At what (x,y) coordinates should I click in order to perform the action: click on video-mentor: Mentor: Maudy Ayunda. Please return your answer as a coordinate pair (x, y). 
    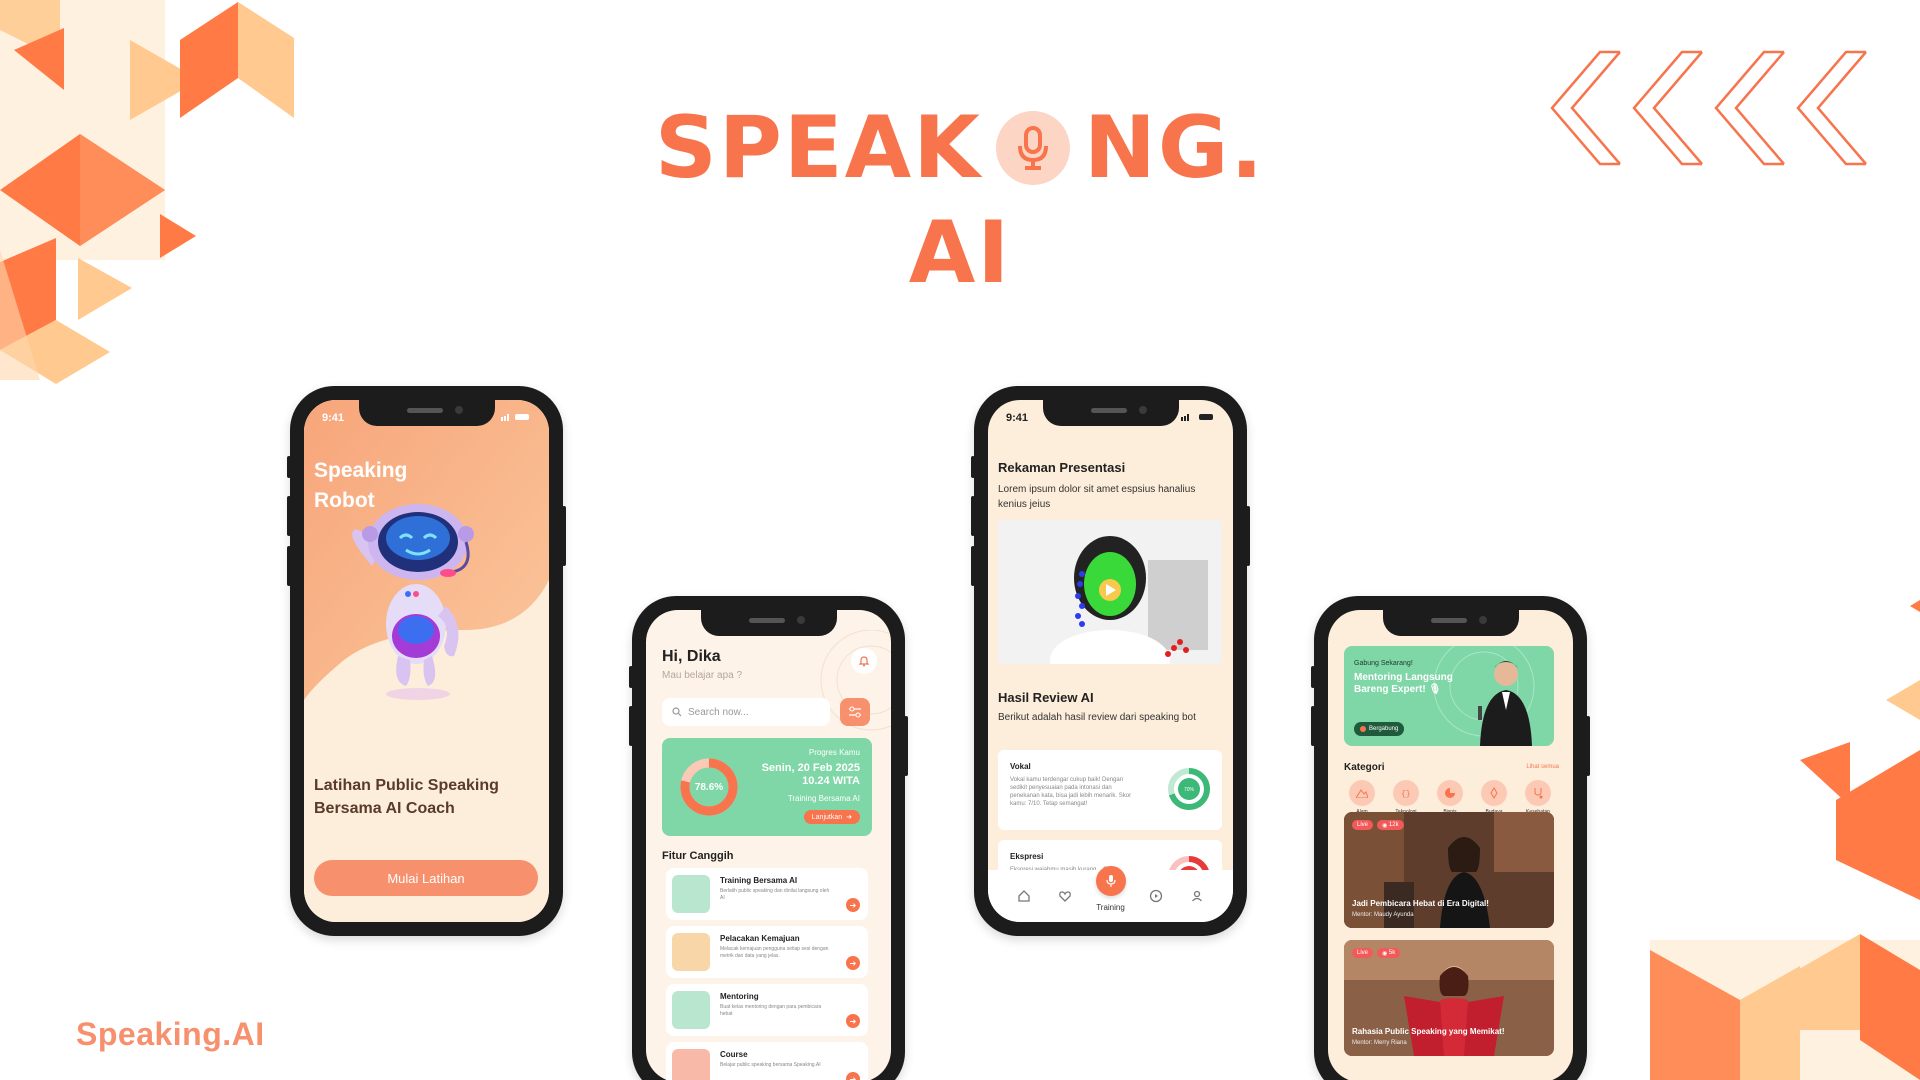
    Looking at the image, I should click on (1383, 915).